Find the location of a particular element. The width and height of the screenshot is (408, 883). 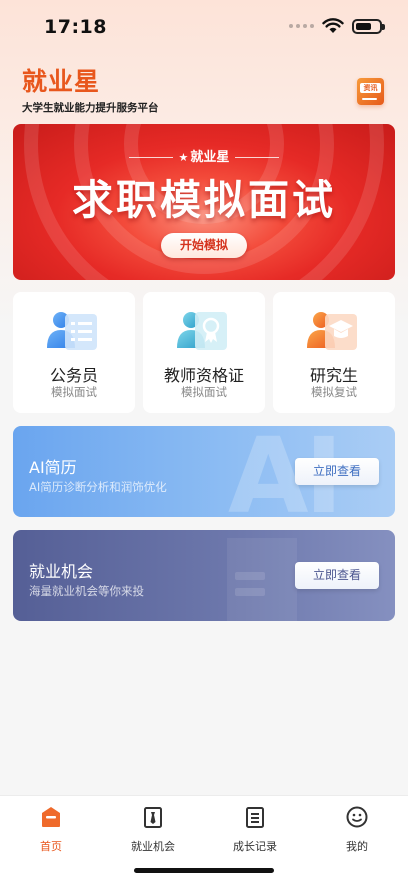

feature-subtitle: 海量就业机会等你来投 is located at coordinates (86, 591).